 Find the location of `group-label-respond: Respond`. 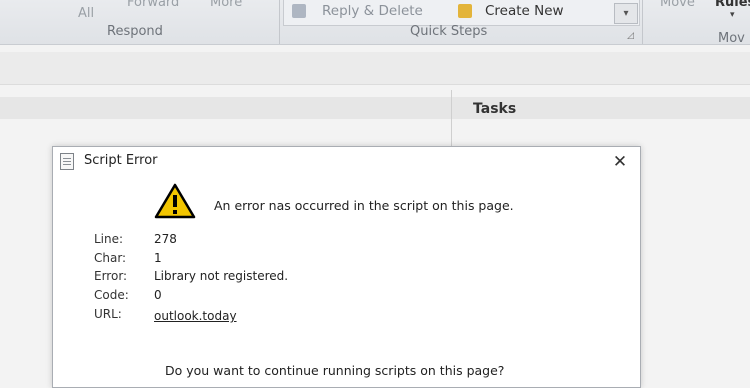

group-label-respond: Respond is located at coordinates (135, 31).